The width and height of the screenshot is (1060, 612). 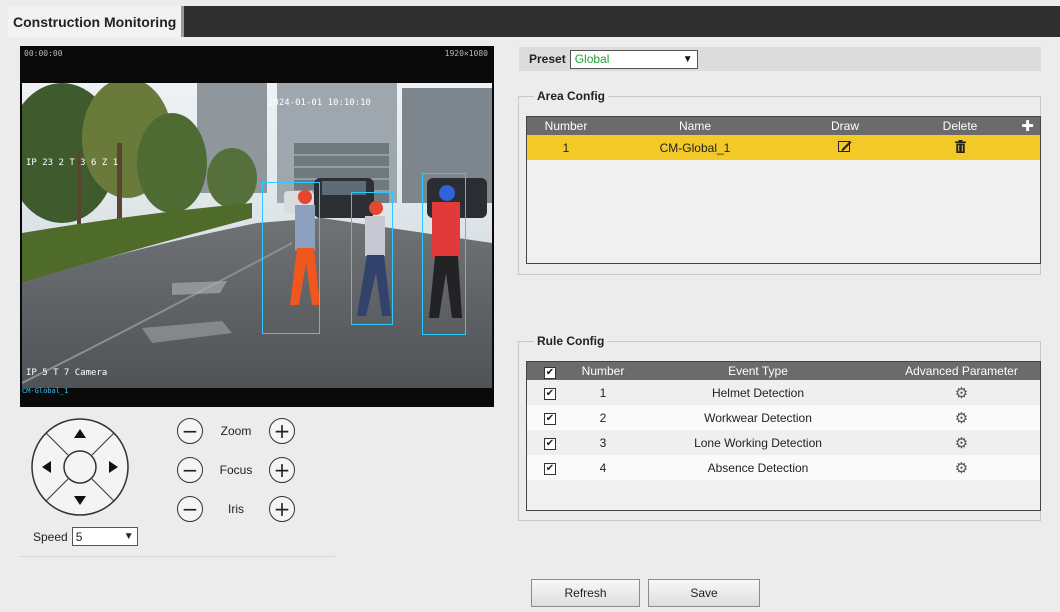 What do you see at coordinates (758, 392) in the screenshot?
I see `rule-event: Helmet Detection` at bounding box center [758, 392].